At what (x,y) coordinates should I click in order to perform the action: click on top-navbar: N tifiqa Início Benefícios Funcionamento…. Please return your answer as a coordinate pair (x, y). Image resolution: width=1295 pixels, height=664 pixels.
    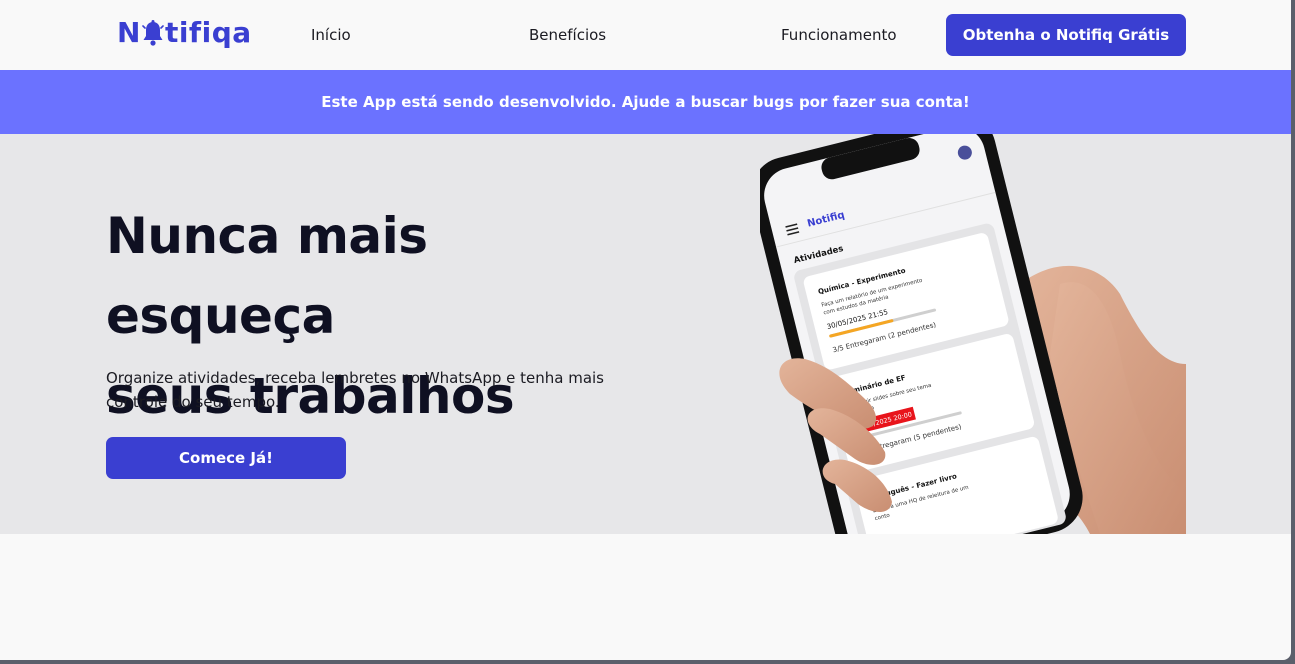
    Looking at the image, I should click on (645, 35).